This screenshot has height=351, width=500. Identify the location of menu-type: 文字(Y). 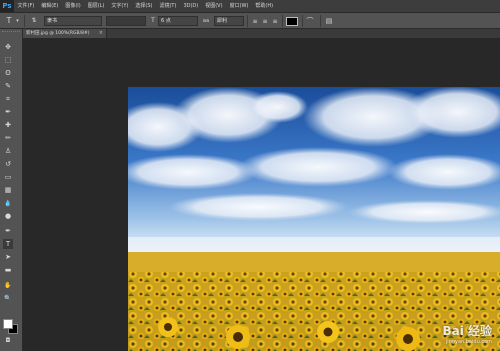
(120, 6).